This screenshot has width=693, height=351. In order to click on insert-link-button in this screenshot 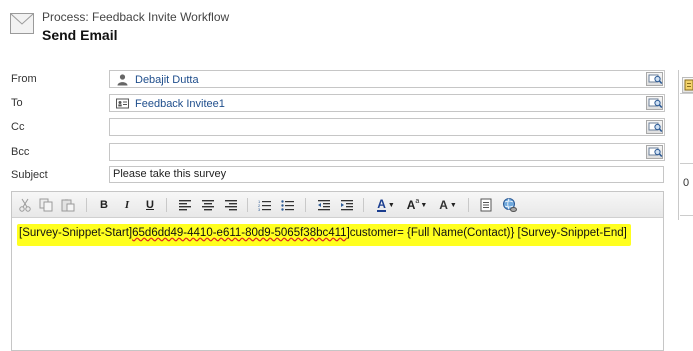, I will do `click(510, 205)`.